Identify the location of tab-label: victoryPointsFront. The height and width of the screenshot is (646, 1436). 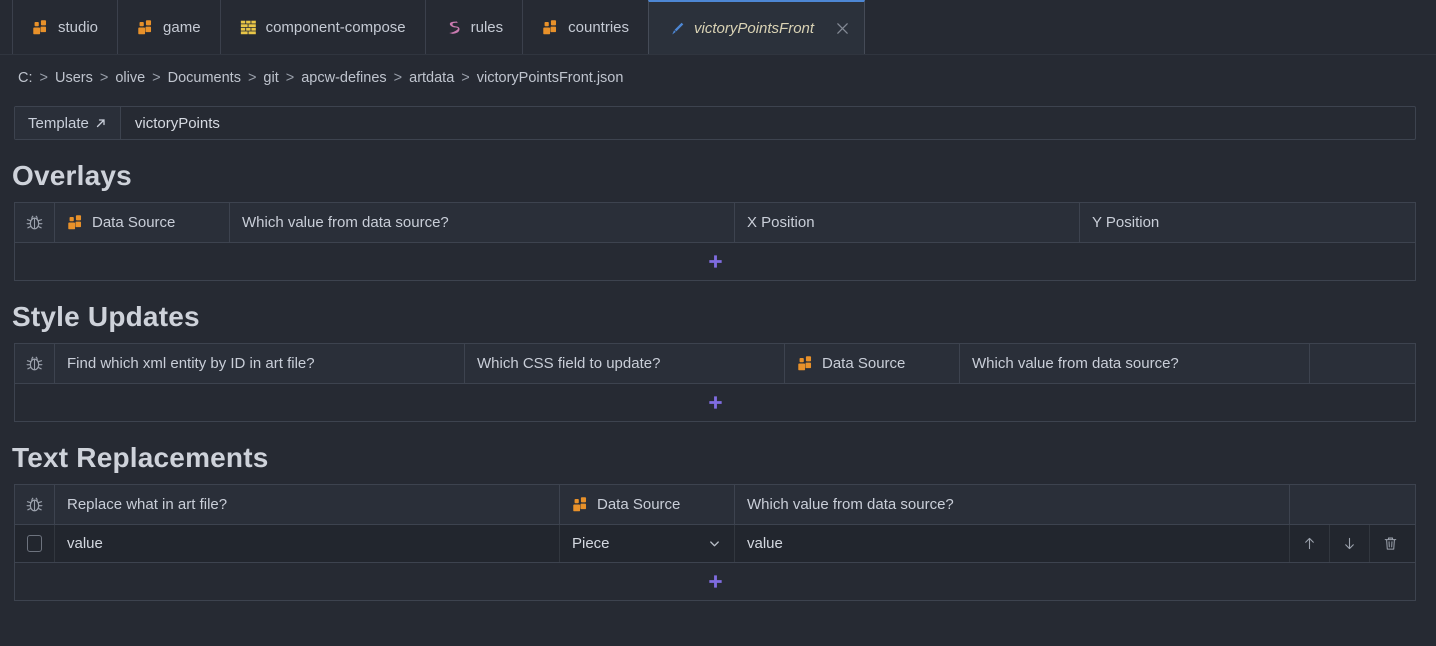
(754, 28).